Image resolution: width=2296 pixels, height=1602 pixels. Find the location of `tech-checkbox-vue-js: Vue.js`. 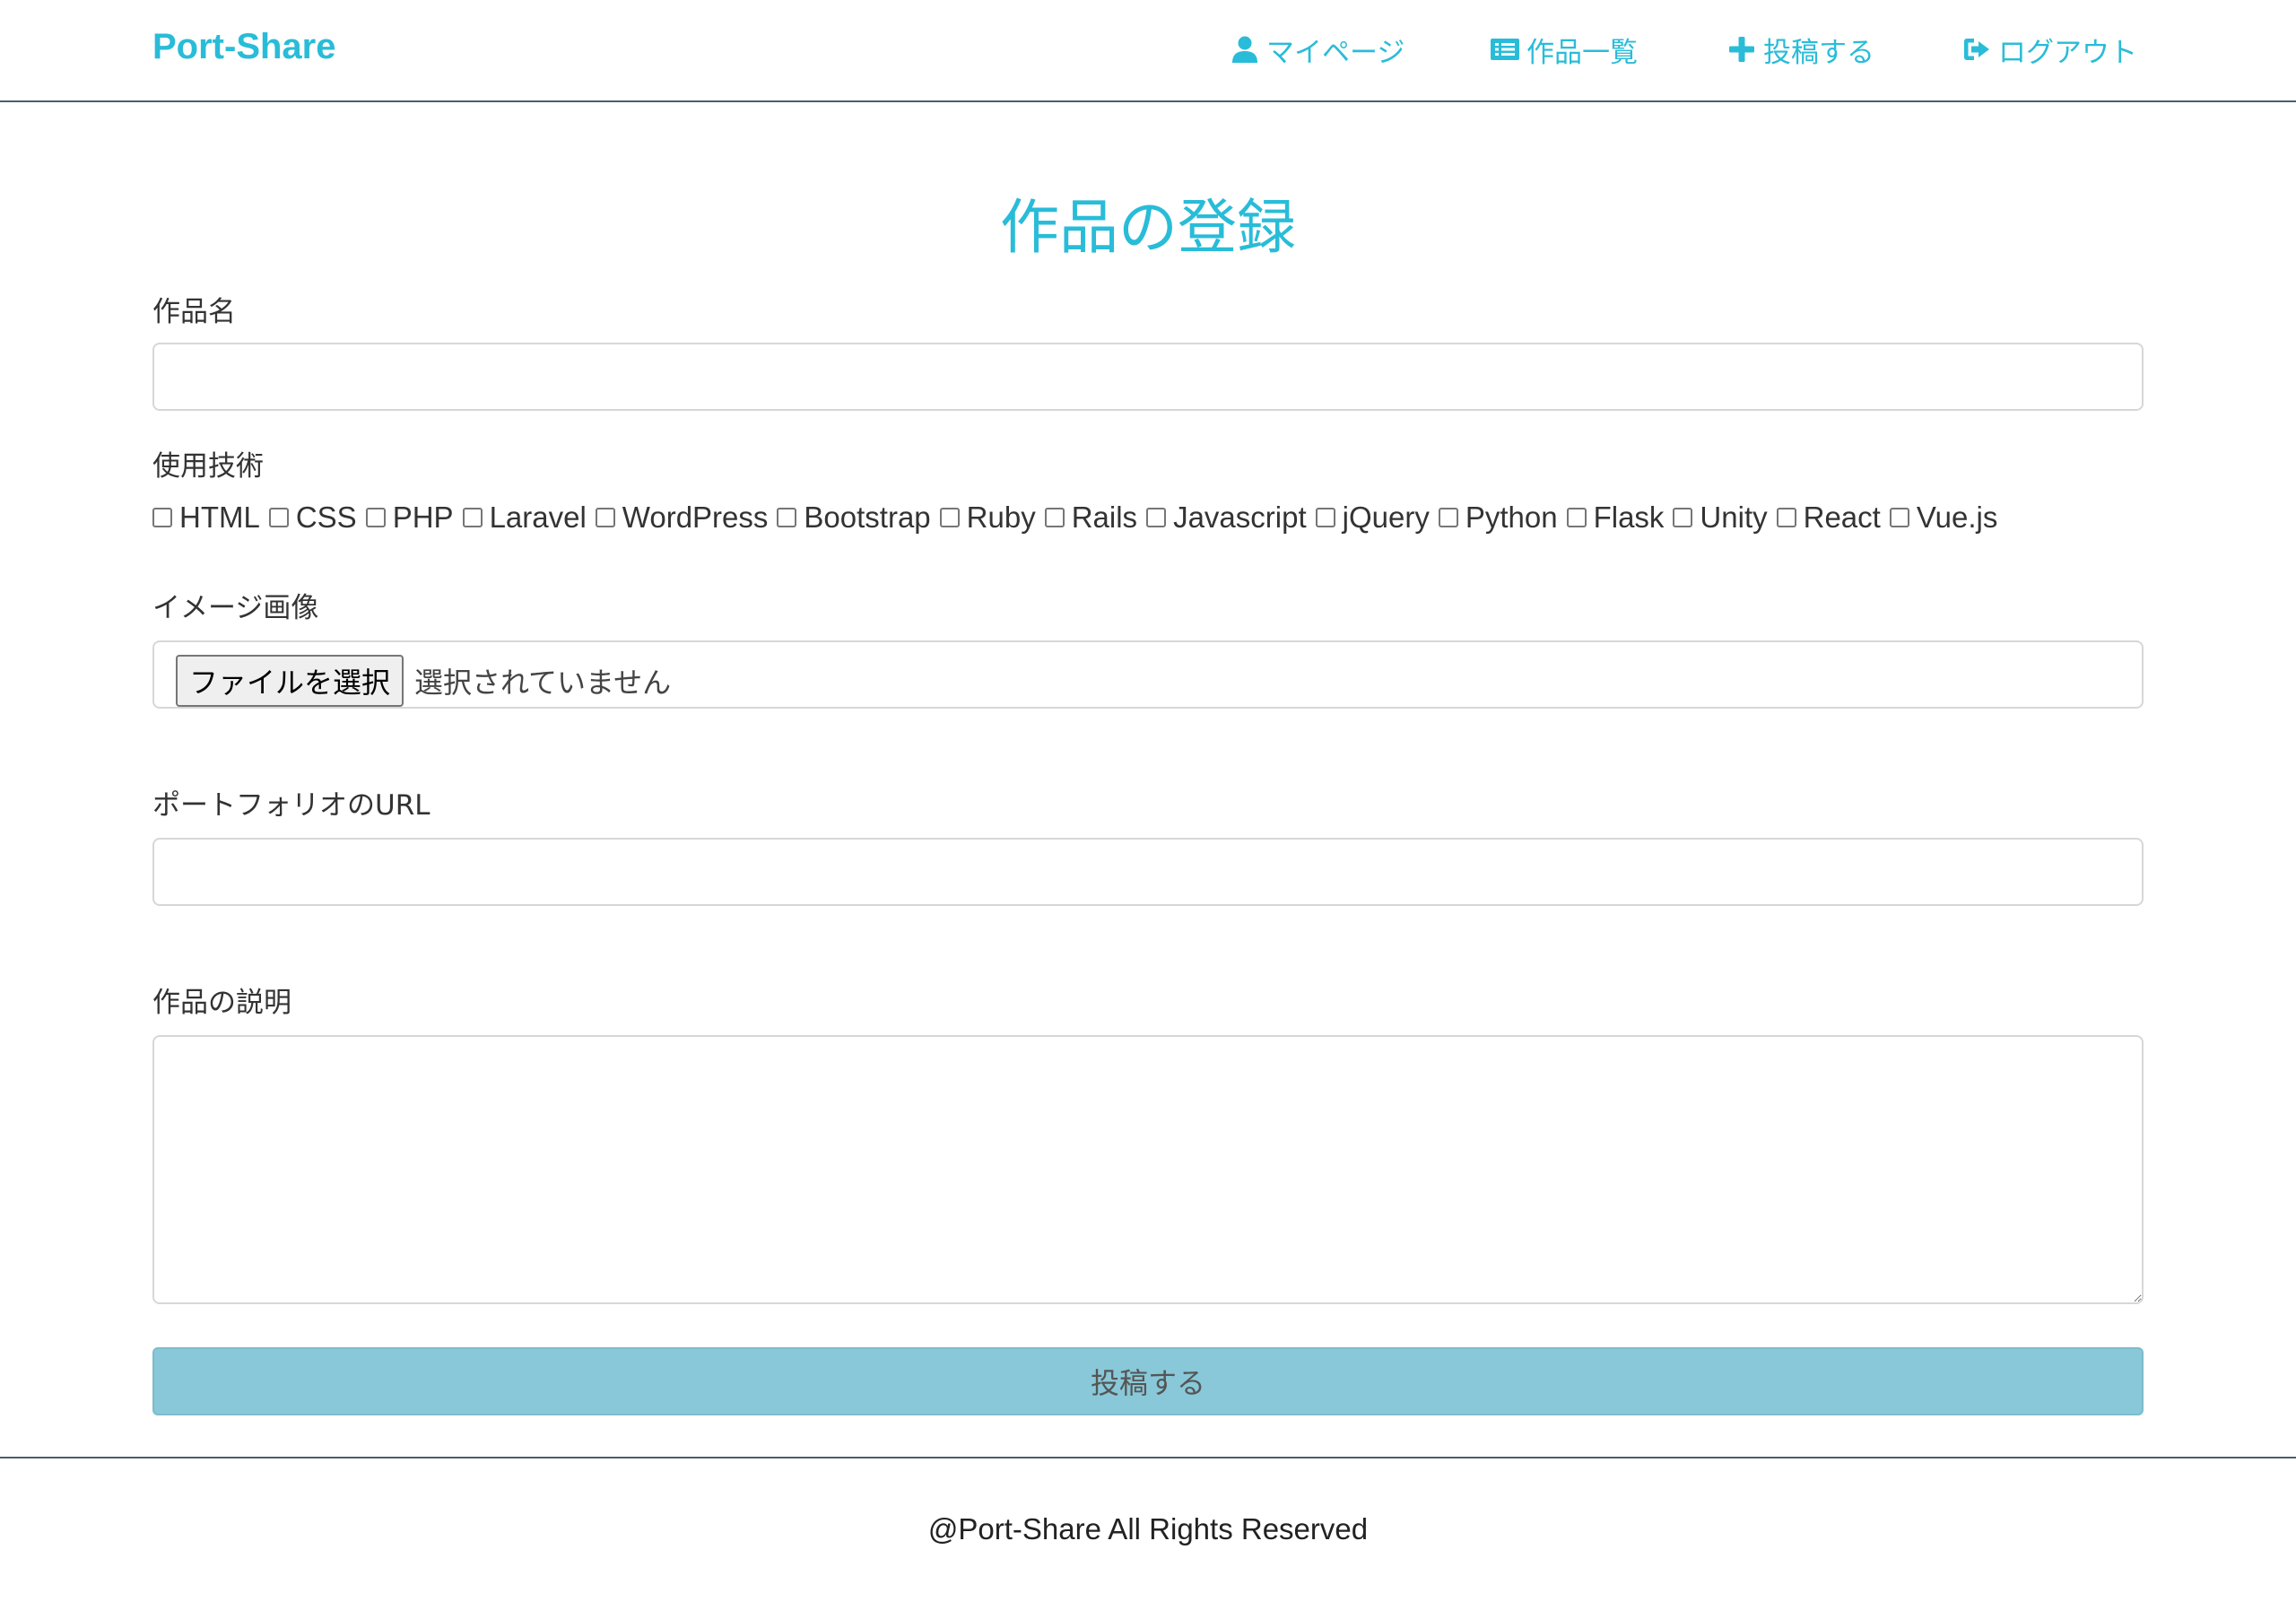

tech-checkbox-vue-js: Vue.js is located at coordinates (1943, 518).